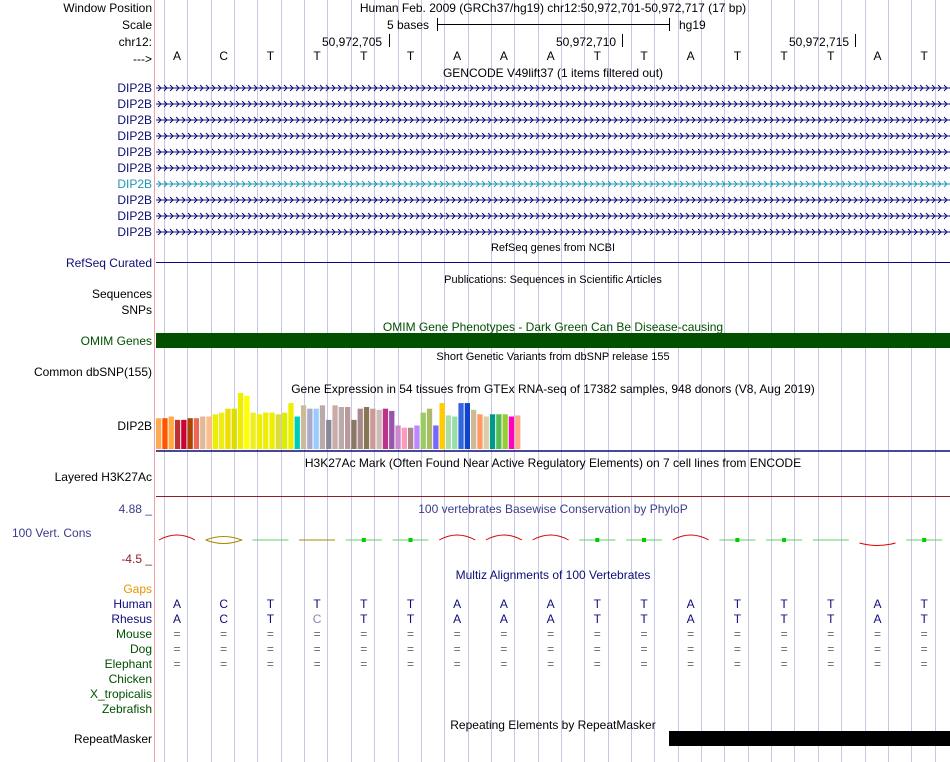 Image resolution: width=950 pixels, height=762 pixels. I want to click on multiz-species-label: Human, so click(132, 604).